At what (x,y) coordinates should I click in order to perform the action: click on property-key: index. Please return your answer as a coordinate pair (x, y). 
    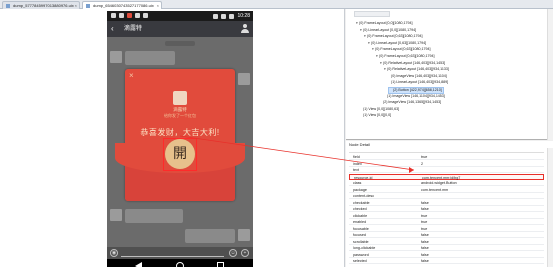
    Looking at the image, I should click on (357, 163).